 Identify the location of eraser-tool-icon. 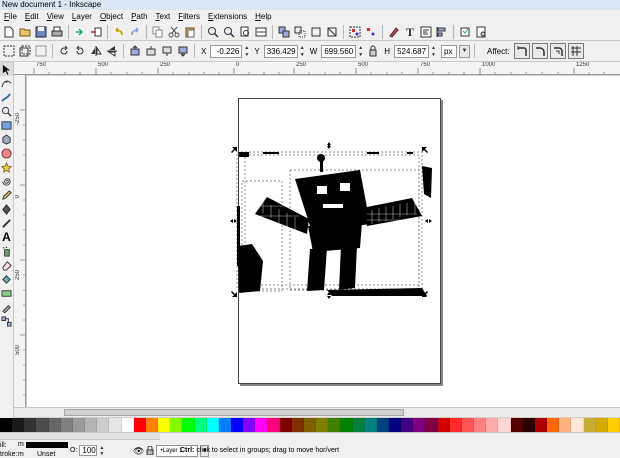
(6, 265).